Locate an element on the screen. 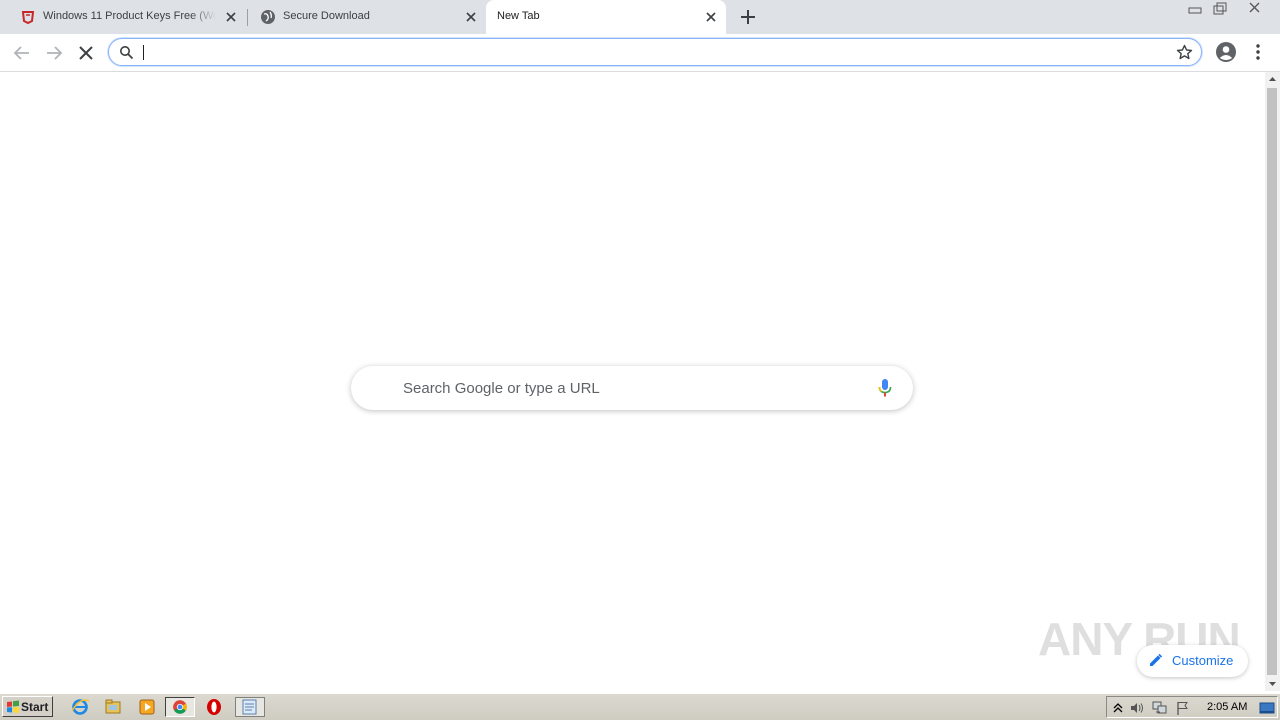 The image size is (1280, 720). back-arrow-icon is located at coordinates (22, 53).